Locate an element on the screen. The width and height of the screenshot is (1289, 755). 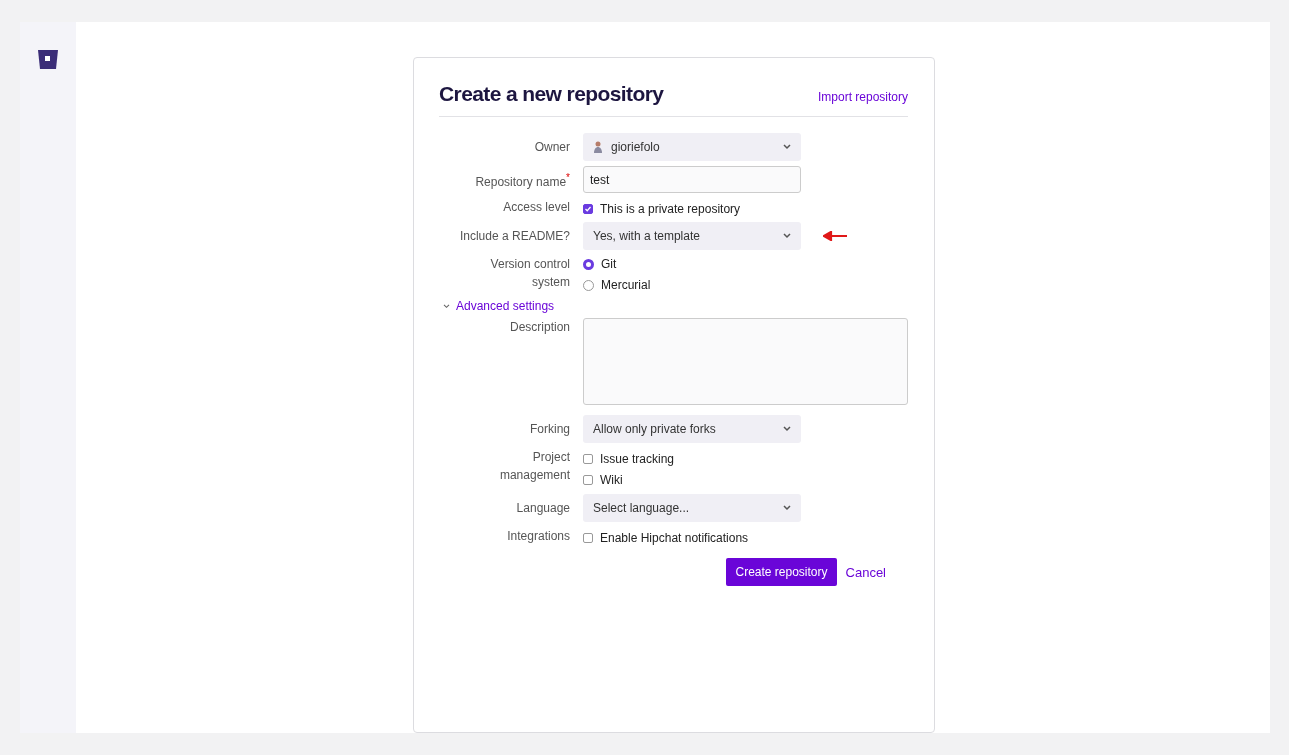
text-input: test is located at coordinates (692, 179).